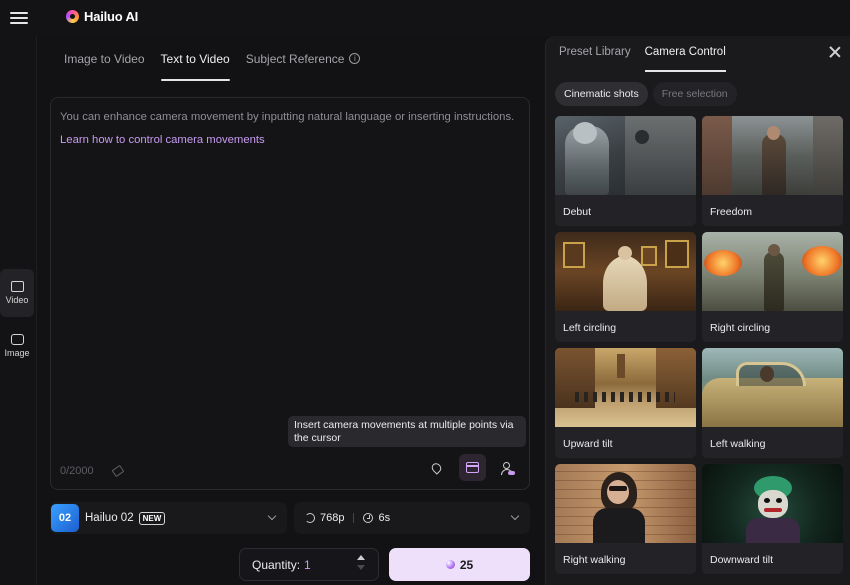 The width and height of the screenshot is (850, 585). Describe the element at coordinates (731, 212) in the screenshot. I see `preset-card-label: Freedom` at that location.